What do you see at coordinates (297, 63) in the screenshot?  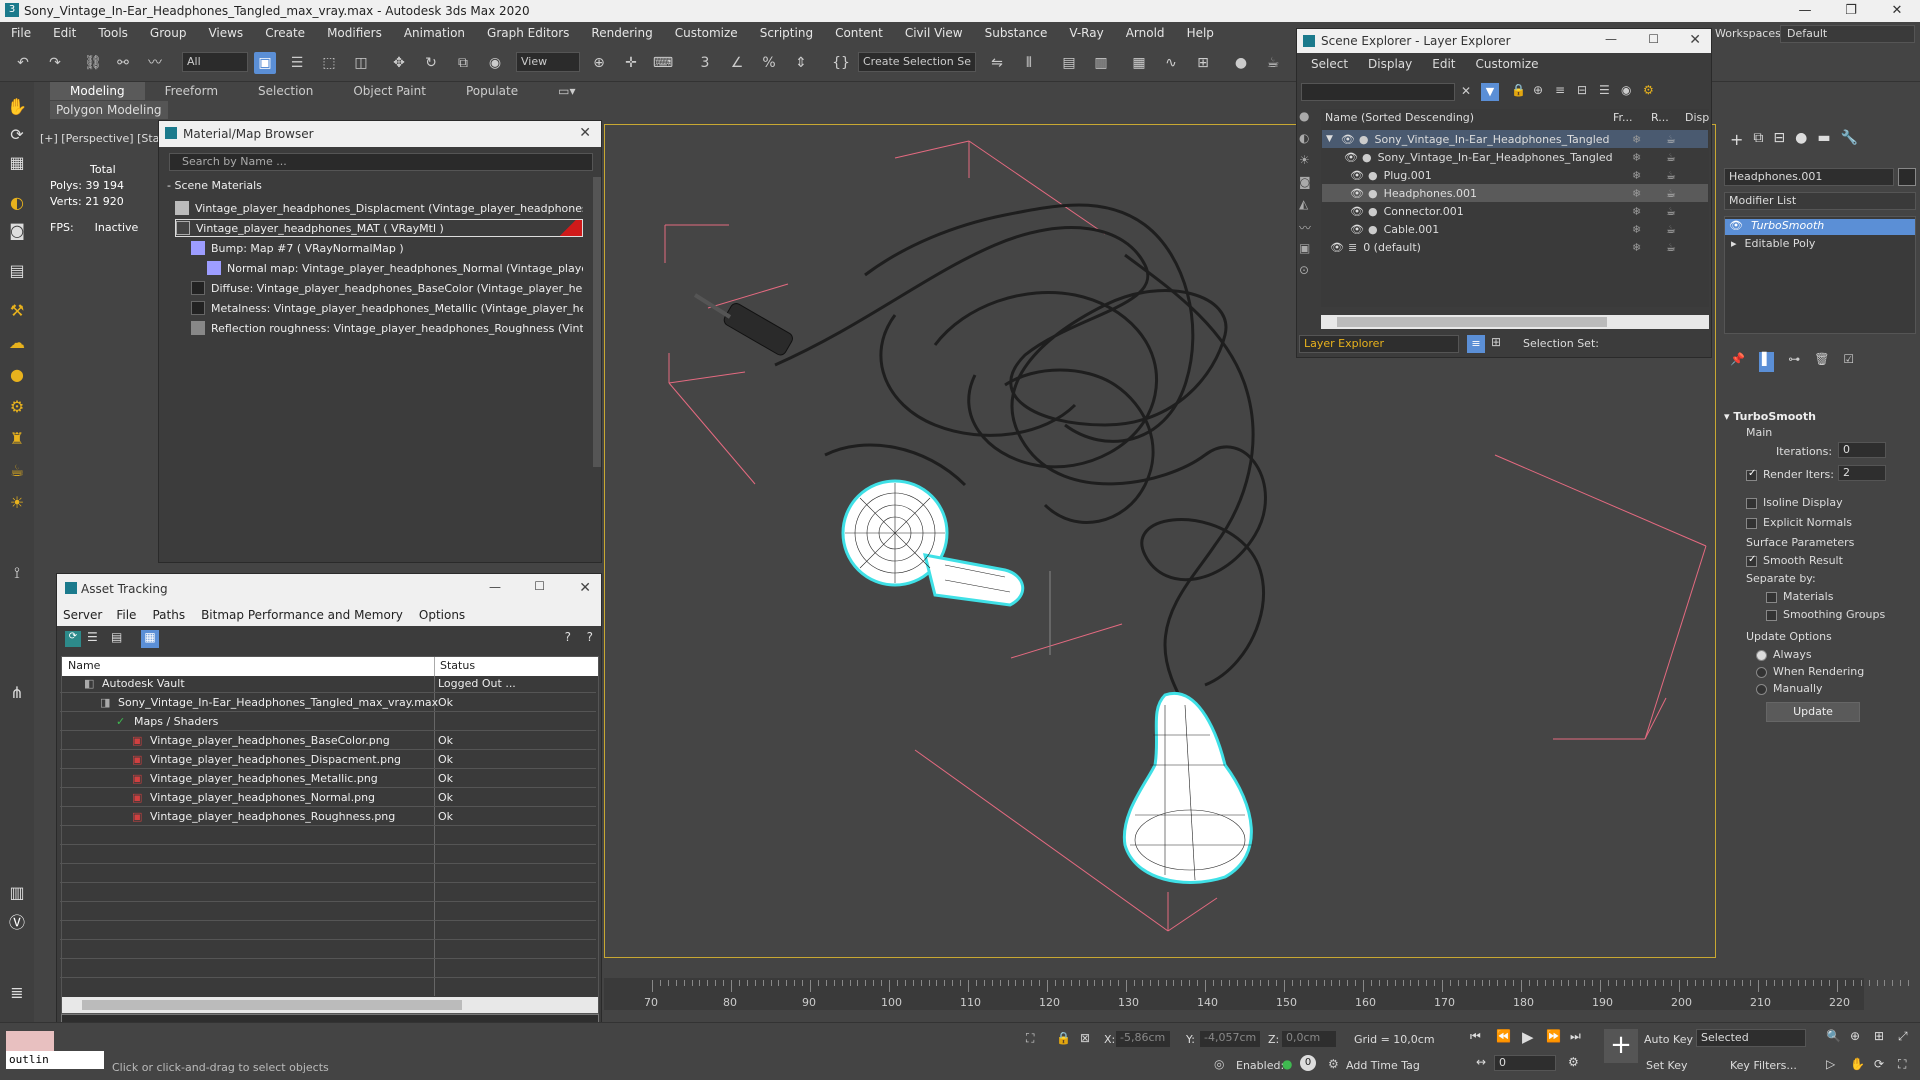 I see `select-by-name-icon: ☰` at bounding box center [297, 63].